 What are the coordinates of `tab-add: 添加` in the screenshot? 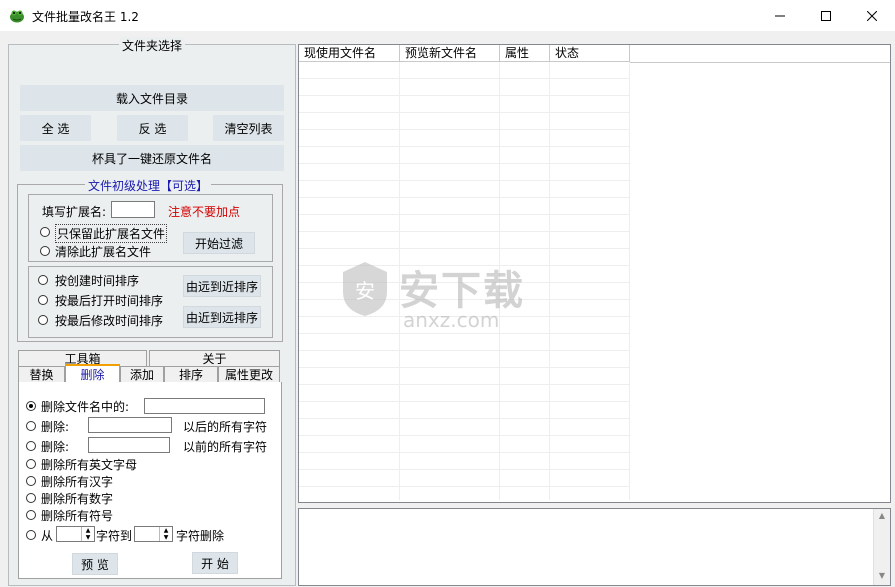 It's located at (142, 374).